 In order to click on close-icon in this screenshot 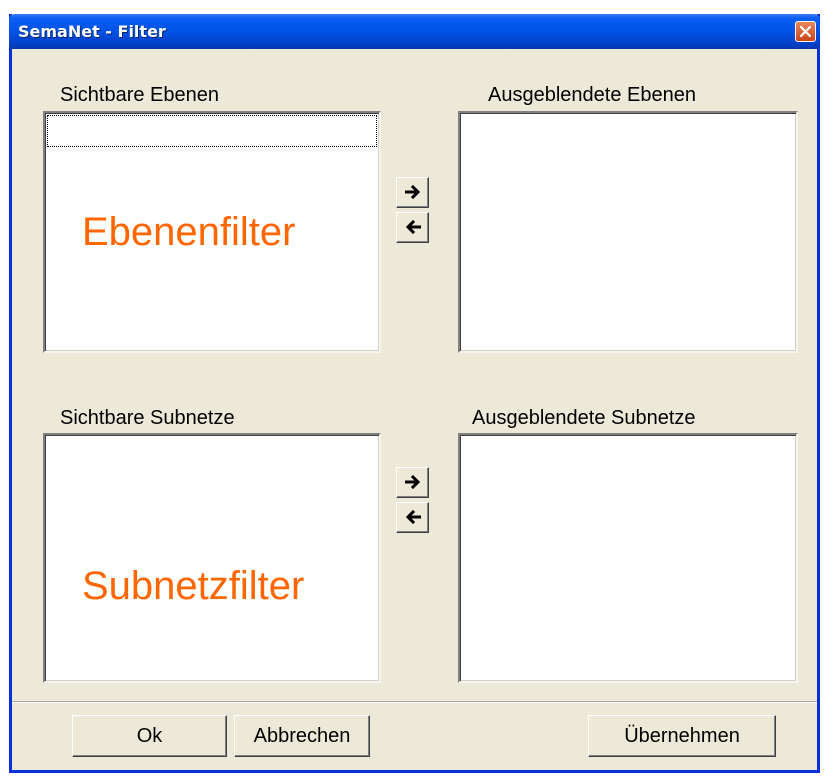, I will do `click(805, 31)`.